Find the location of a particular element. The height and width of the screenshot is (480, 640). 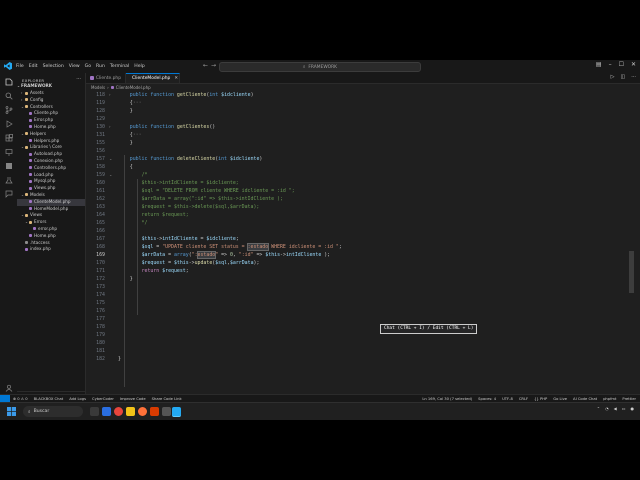

app-icon is located at coordinates (166, 411).